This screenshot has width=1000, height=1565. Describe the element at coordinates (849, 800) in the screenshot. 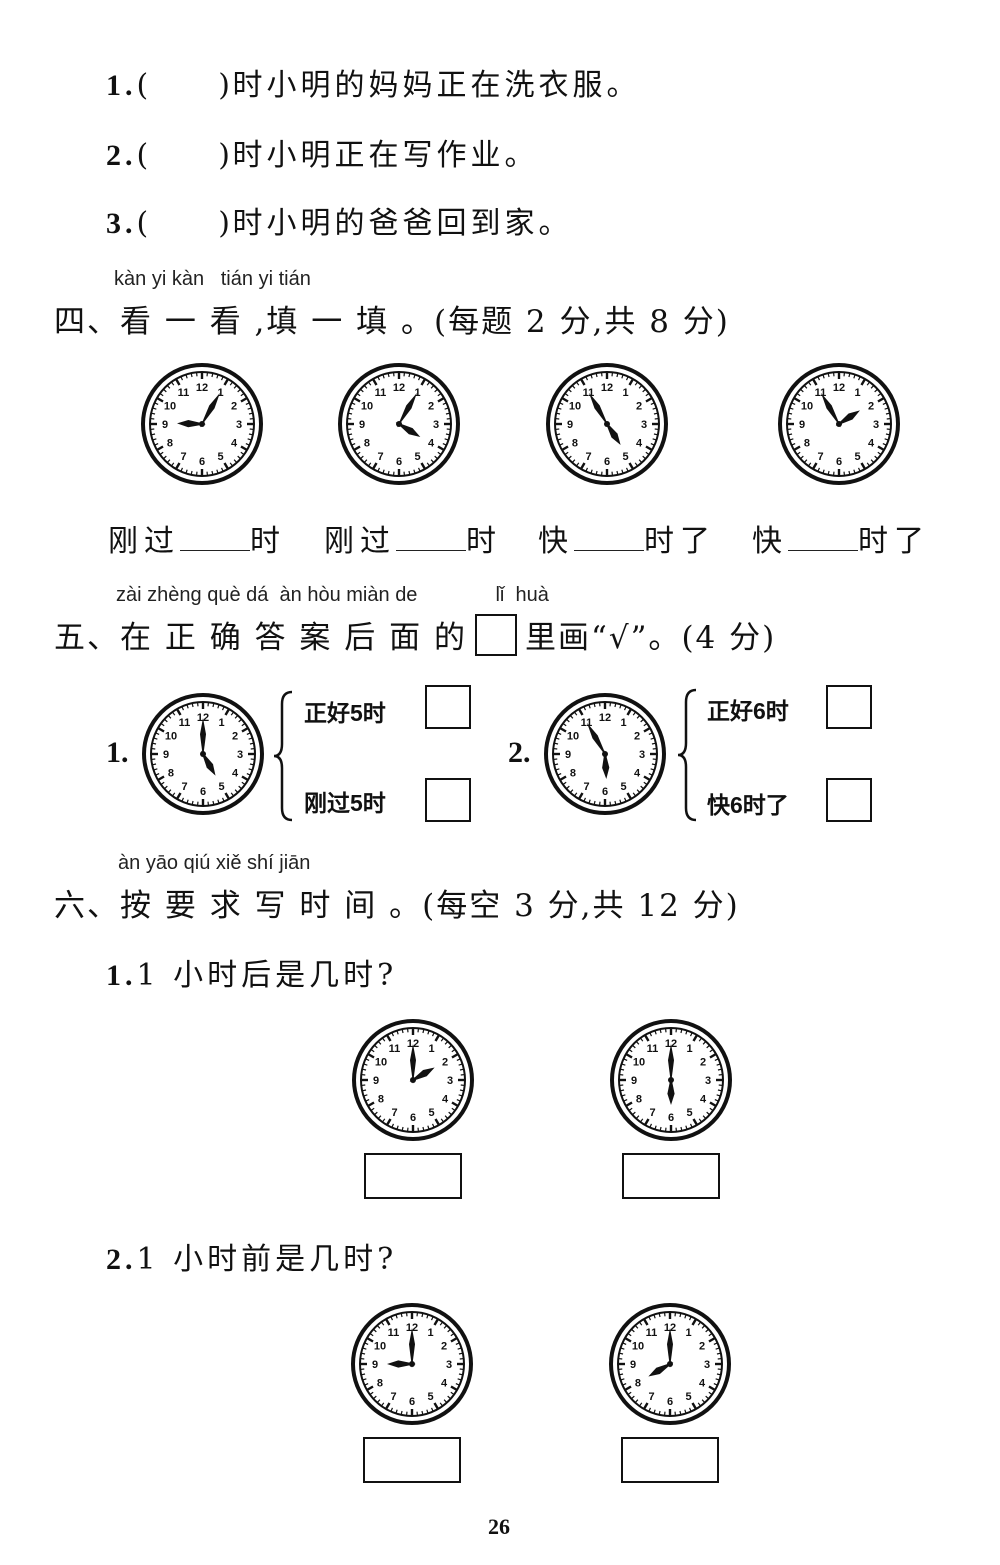

I see `check-box-5-2-b` at that location.